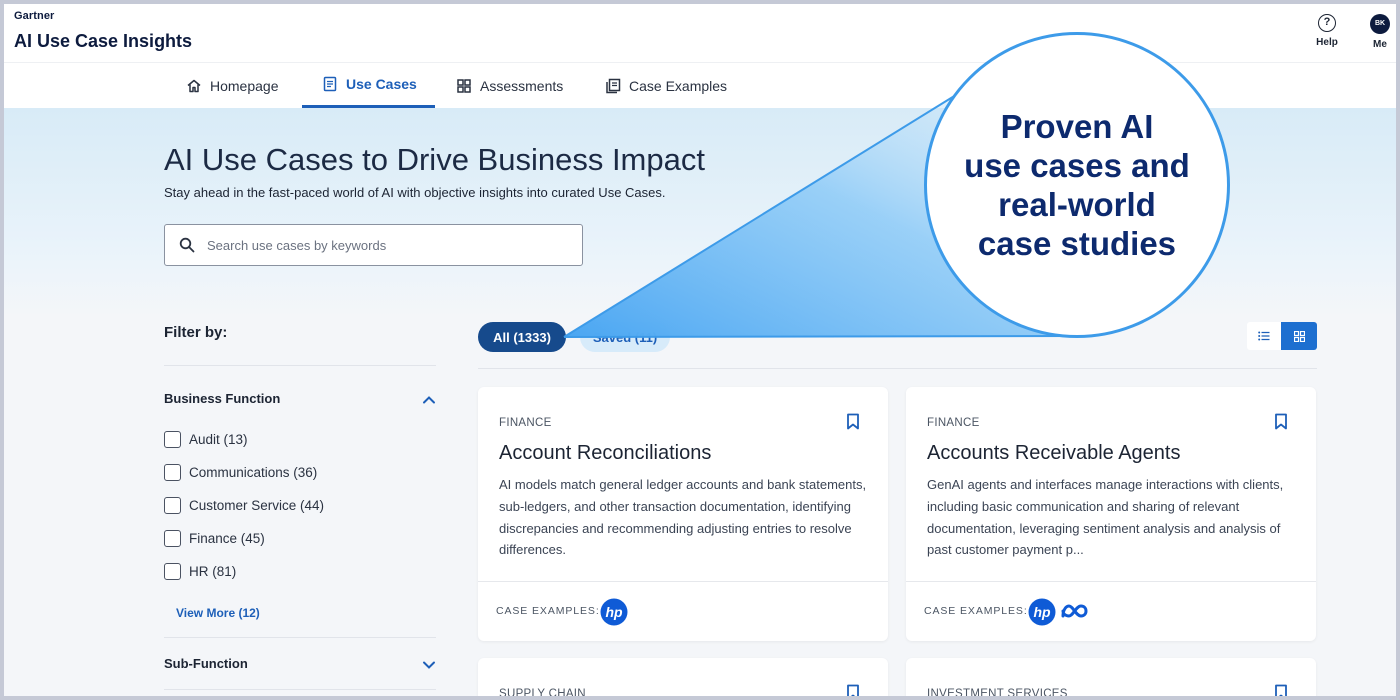  Describe the element at coordinates (227, 538) in the screenshot. I see `option-label: Finance (45)` at that location.